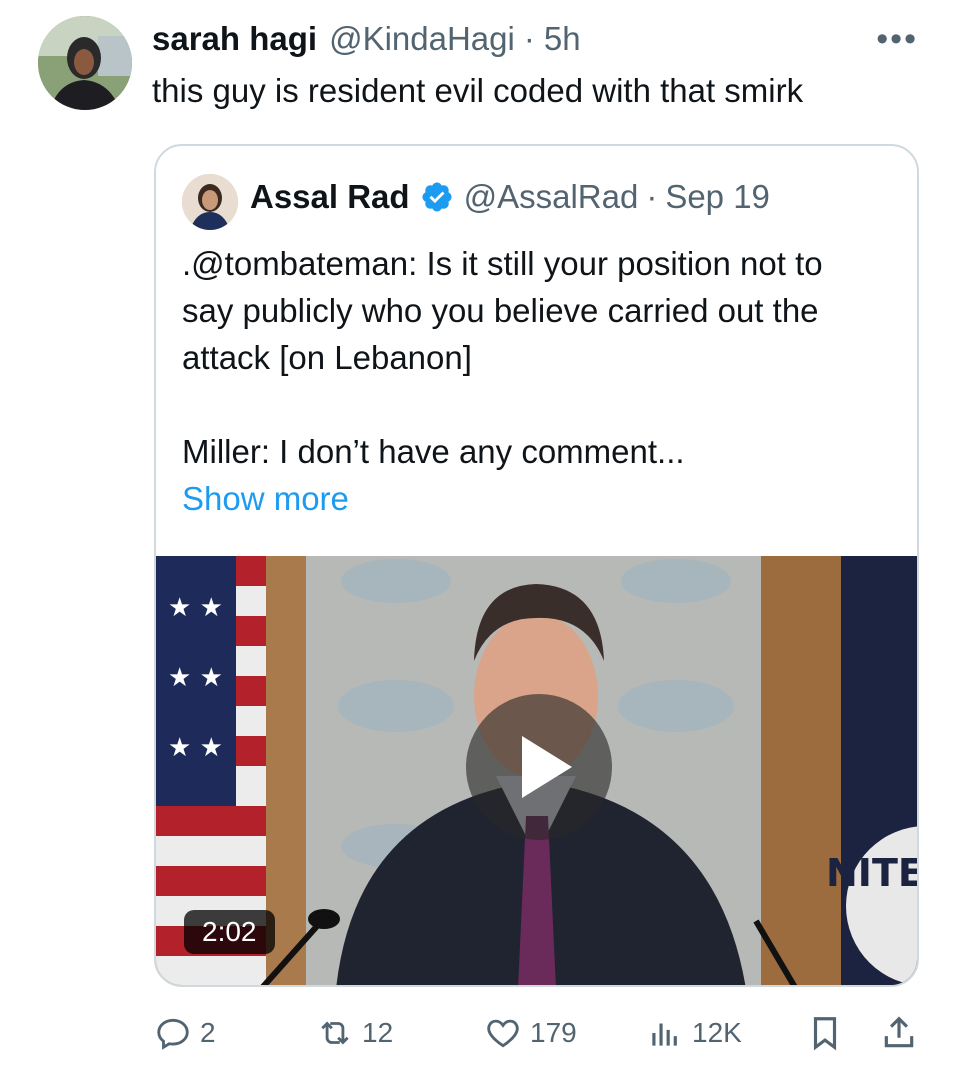  What do you see at coordinates (553, 1032) in the screenshot?
I see `like-count: 179` at bounding box center [553, 1032].